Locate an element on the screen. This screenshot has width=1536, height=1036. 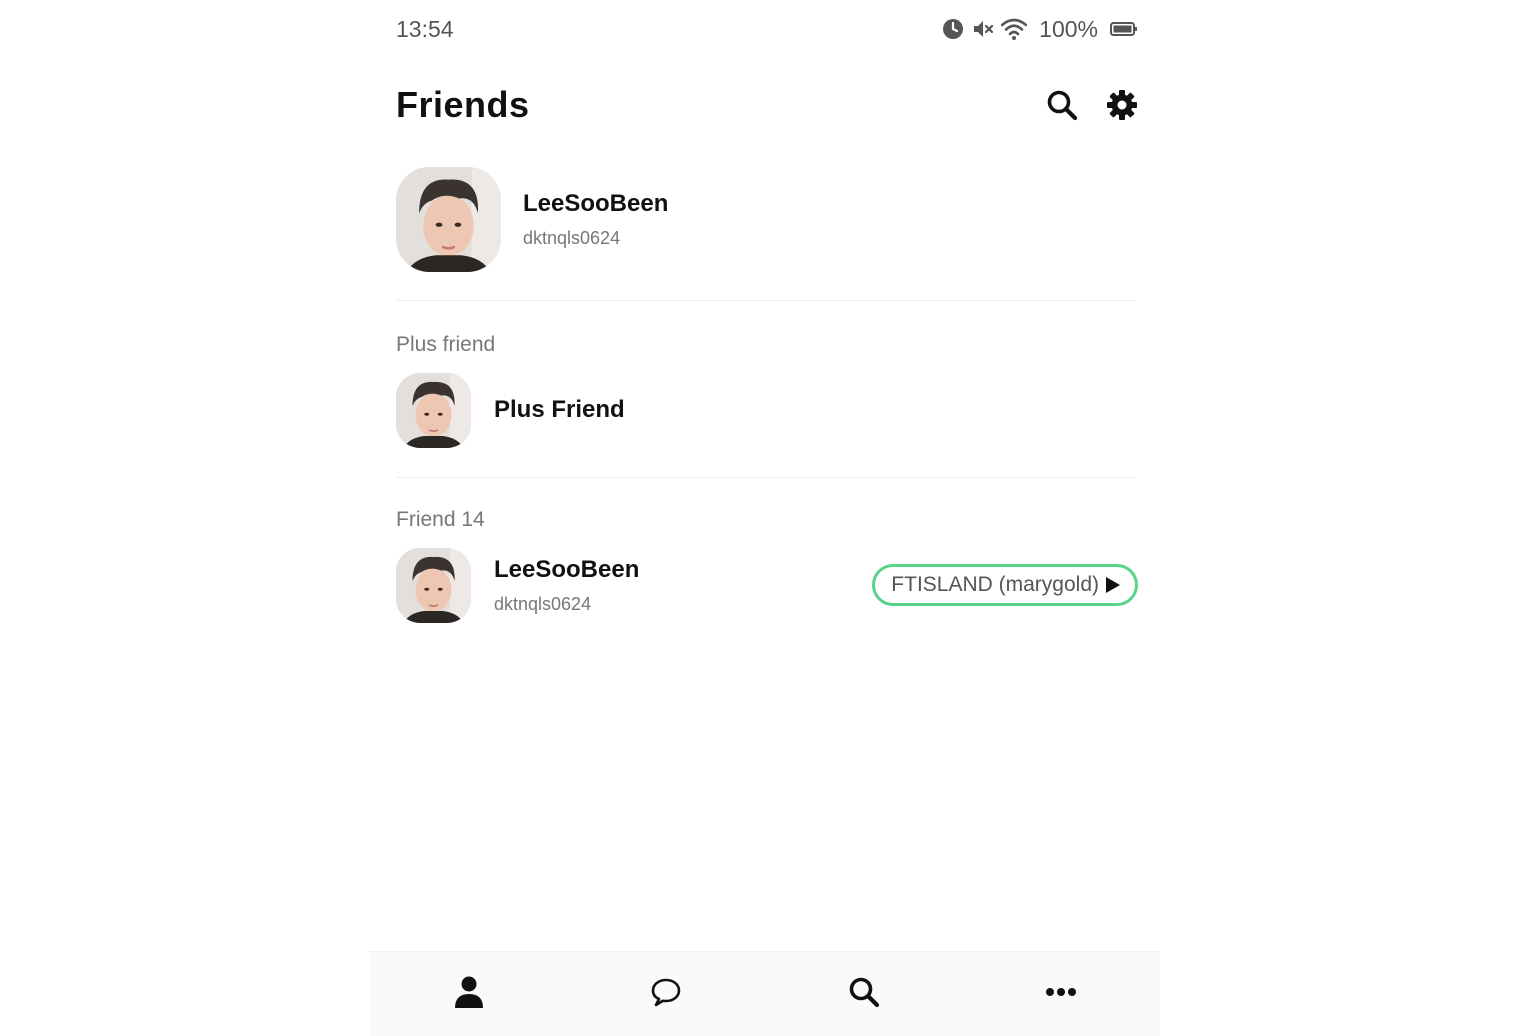
battery-percent: 100% is located at coordinates (1068, 28).